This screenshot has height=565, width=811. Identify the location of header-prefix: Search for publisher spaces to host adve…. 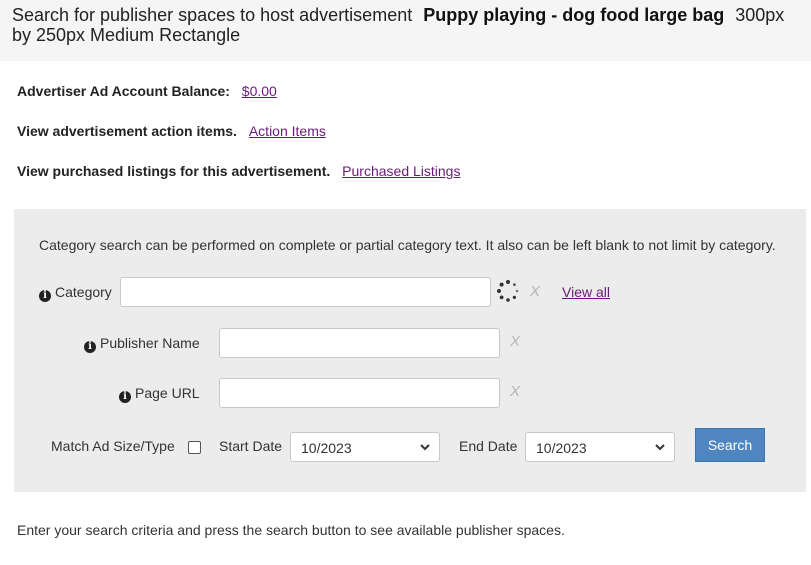
(212, 15).